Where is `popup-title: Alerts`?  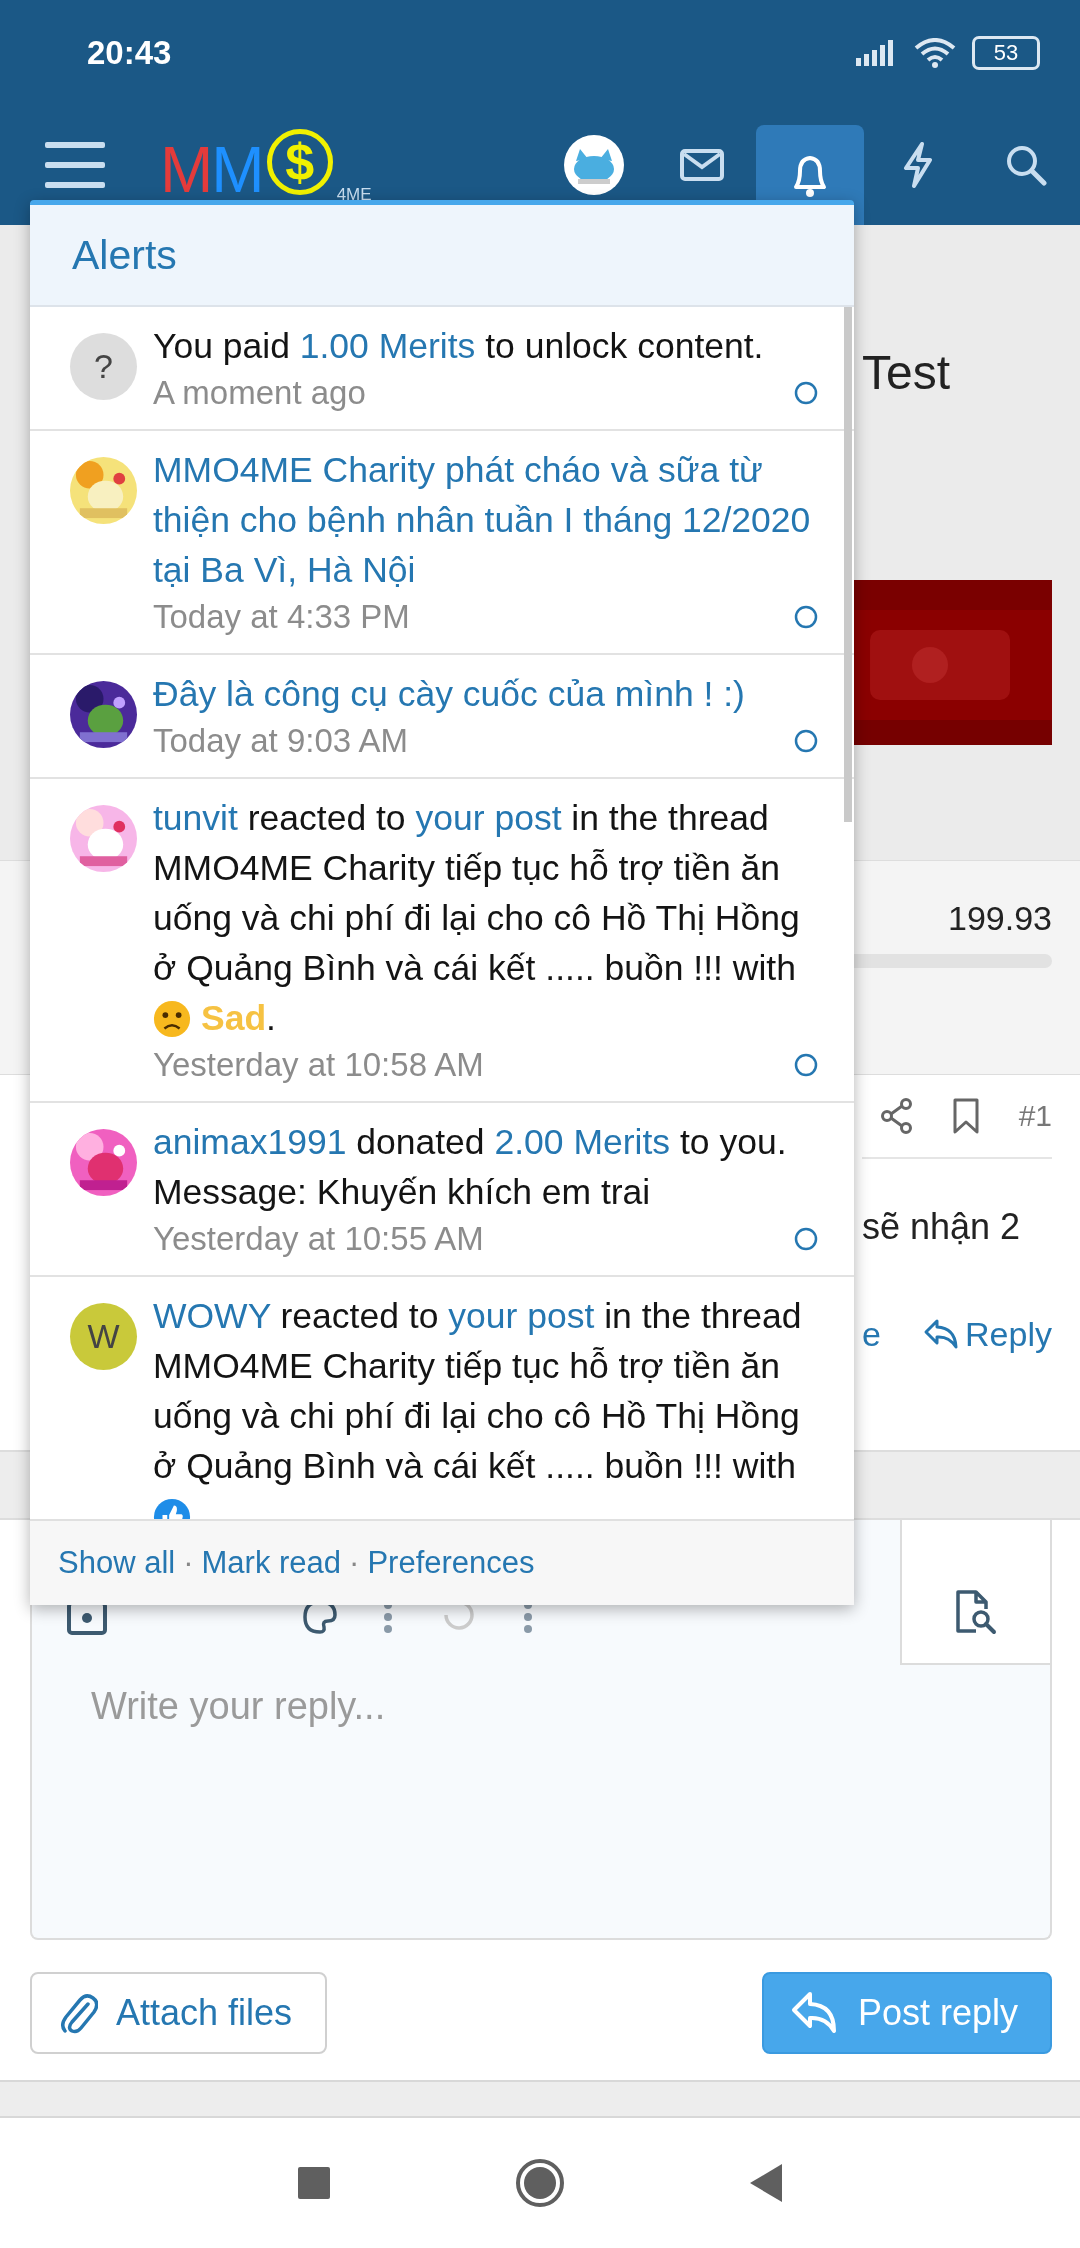 popup-title: Alerts is located at coordinates (124, 255).